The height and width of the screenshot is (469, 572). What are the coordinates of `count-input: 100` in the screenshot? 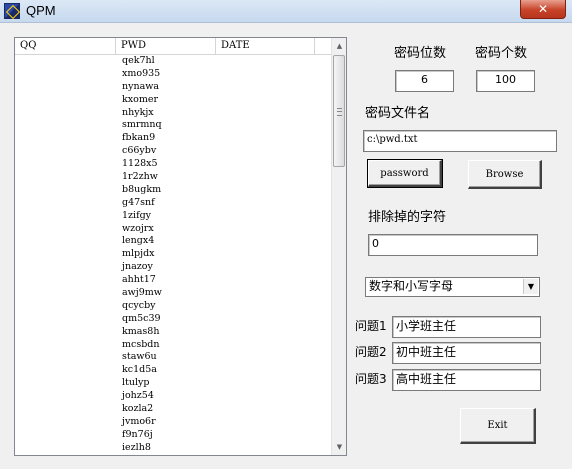 It's located at (505, 81).